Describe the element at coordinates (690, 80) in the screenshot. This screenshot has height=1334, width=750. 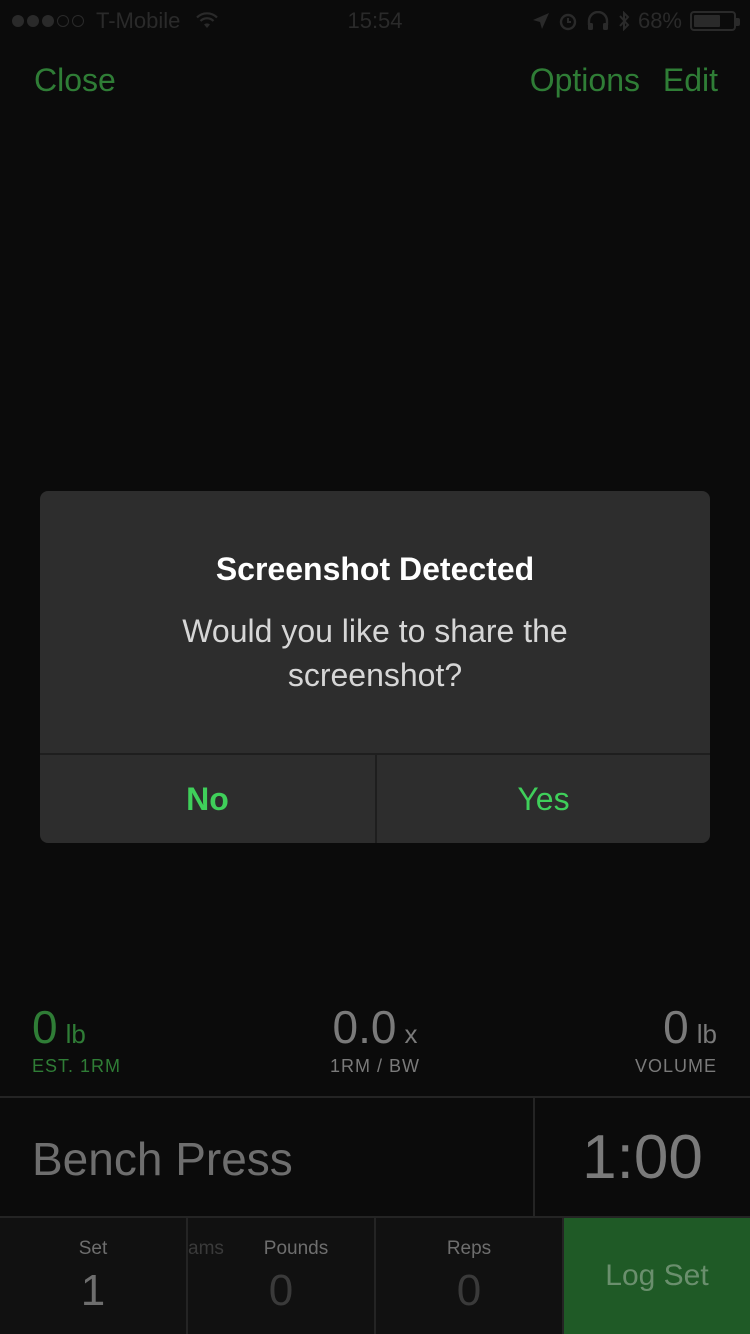
I see `edit-button: Edit` at that location.